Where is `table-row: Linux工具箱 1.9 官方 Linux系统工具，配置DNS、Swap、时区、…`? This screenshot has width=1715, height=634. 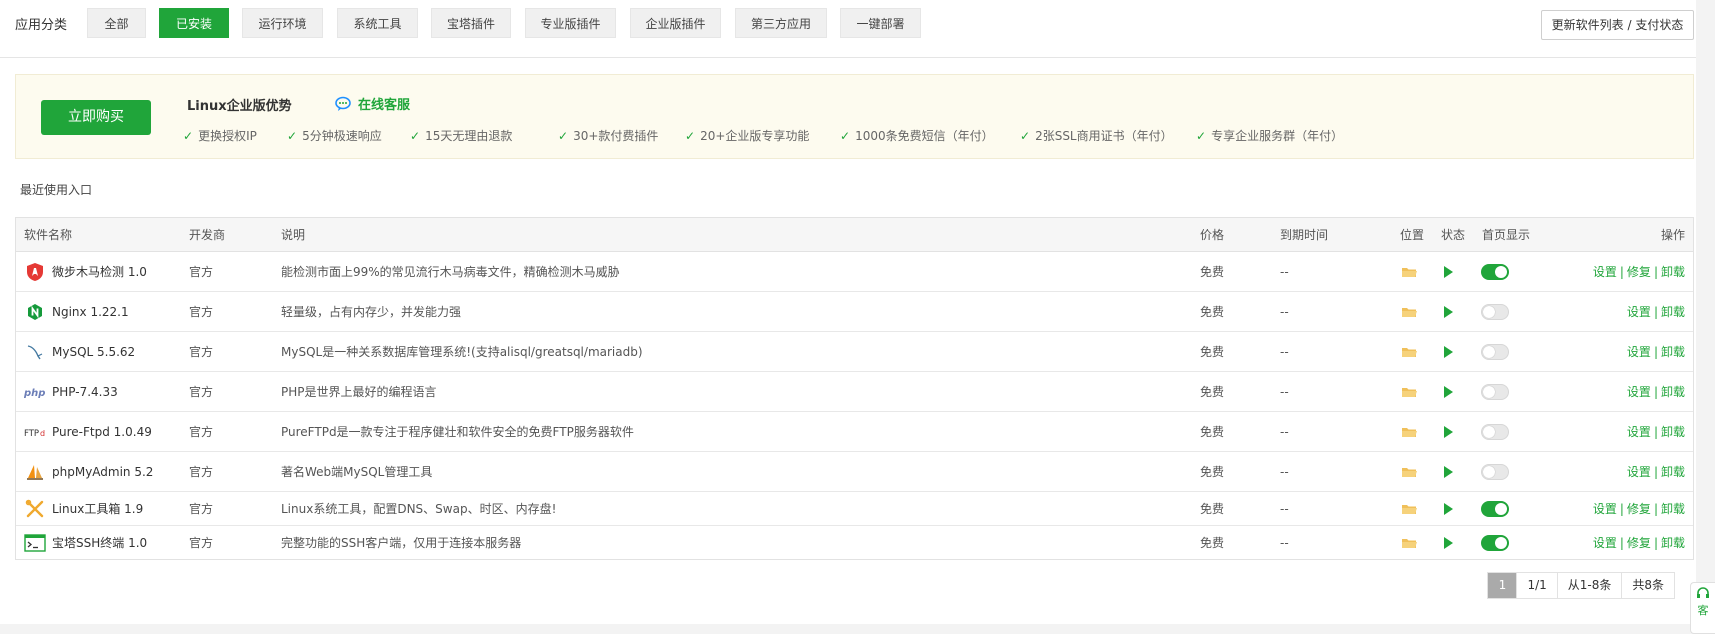
table-row: Linux工具箱 1.9 官方 Linux系统工具，配置DNS、Swap、时区、… is located at coordinates (854, 509).